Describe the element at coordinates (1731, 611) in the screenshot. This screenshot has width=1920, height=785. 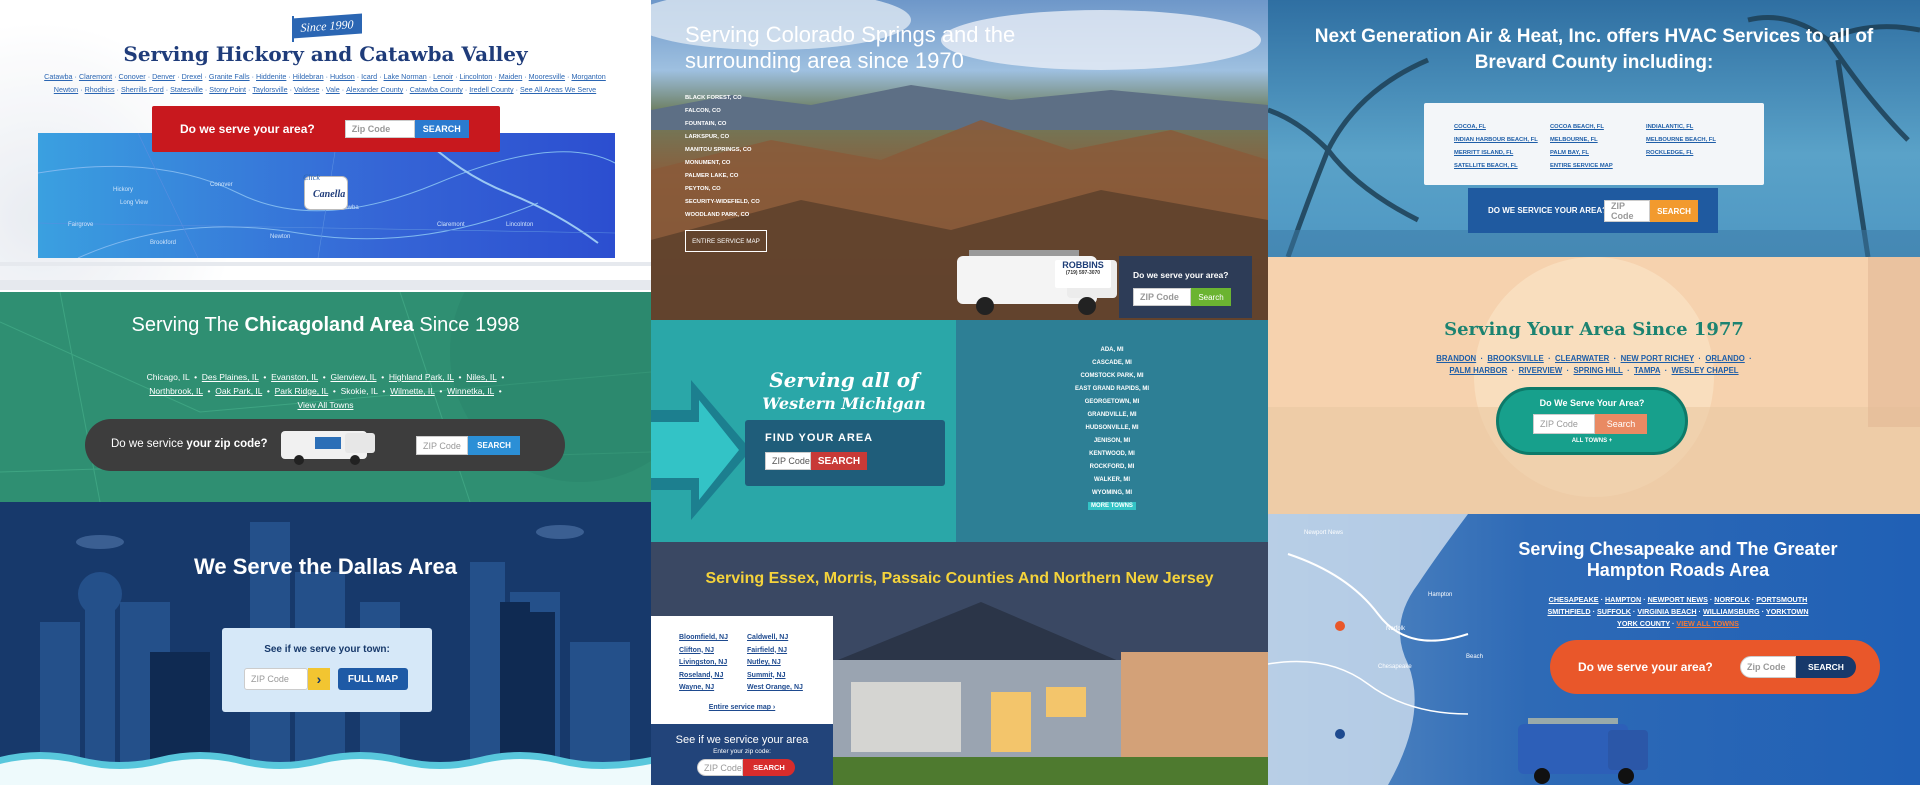
I see `city-link: WILLIAMSBURG` at that location.